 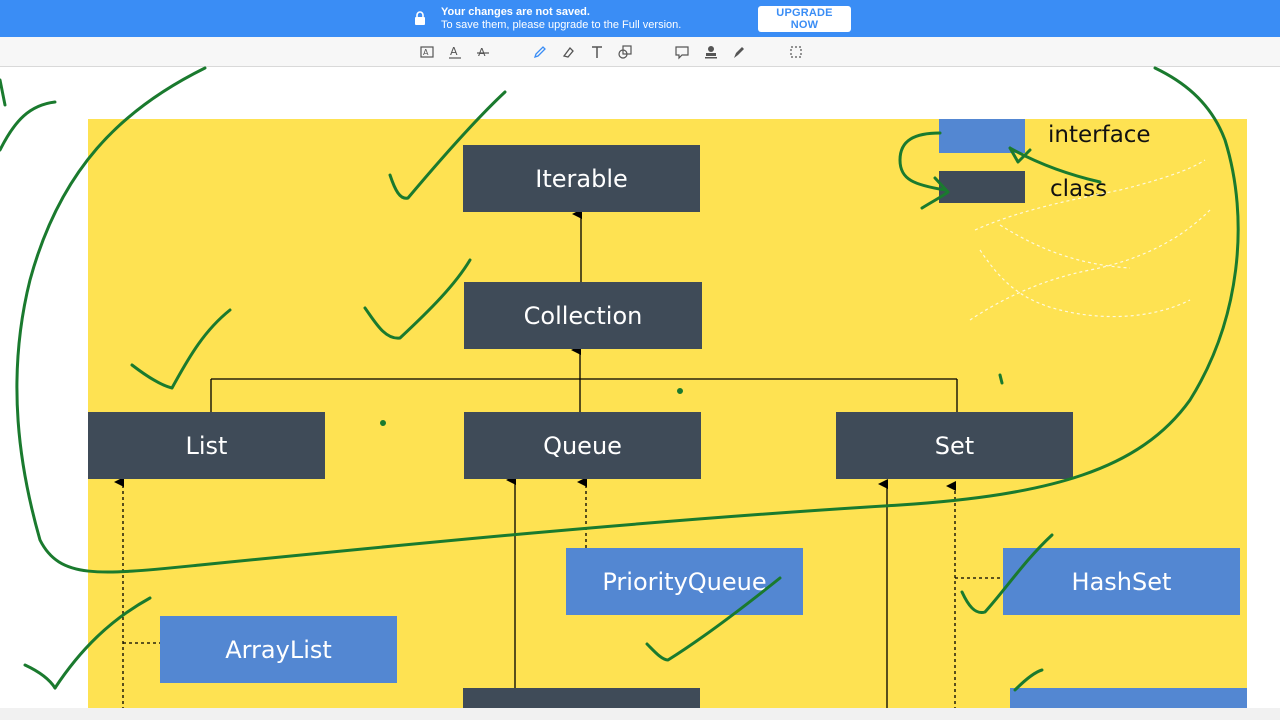 I want to click on node-priority-queue: PriorityQueue, so click(x=684, y=581).